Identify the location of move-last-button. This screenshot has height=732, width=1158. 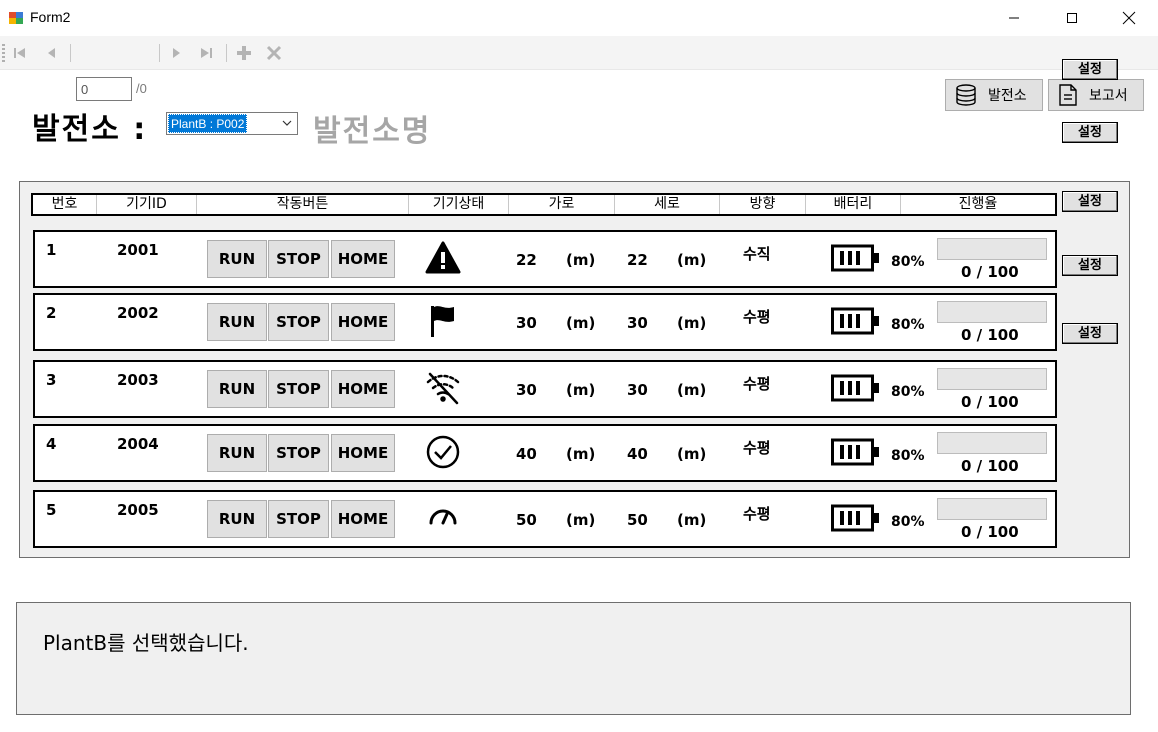
(206, 53).